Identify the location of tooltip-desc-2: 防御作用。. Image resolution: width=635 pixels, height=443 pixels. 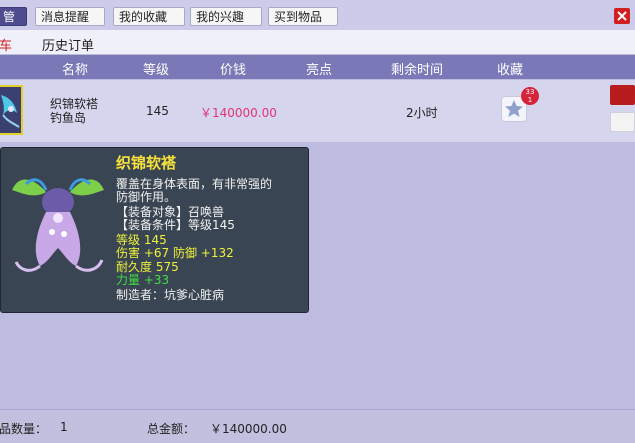
(146, 197).